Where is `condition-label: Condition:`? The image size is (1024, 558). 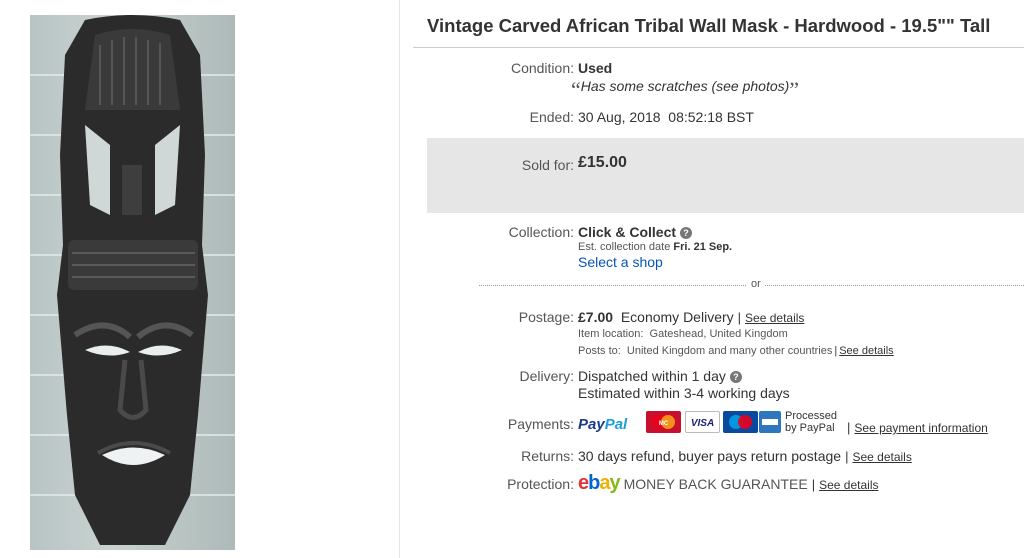
condition-label: Condition: is located at coordinates (542, 68).